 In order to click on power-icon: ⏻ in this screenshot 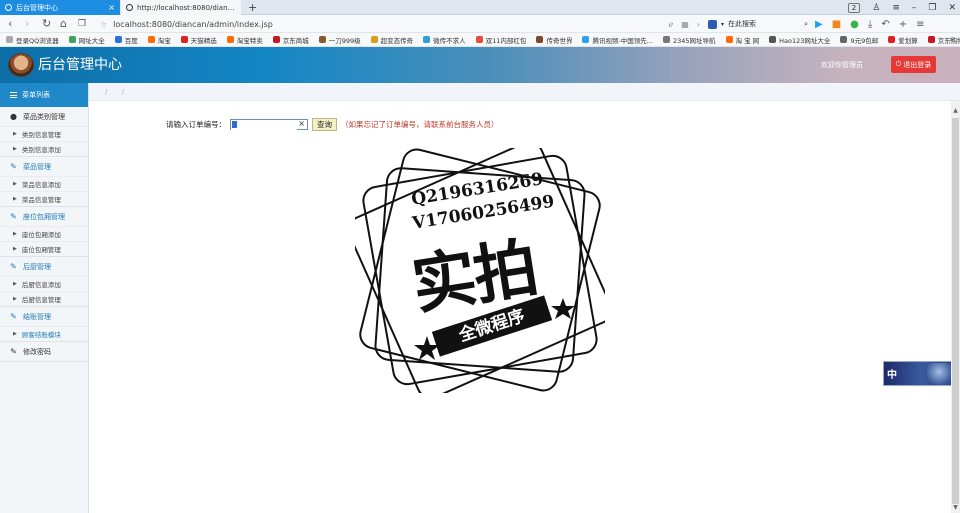, I will do `click(898, 64)`.